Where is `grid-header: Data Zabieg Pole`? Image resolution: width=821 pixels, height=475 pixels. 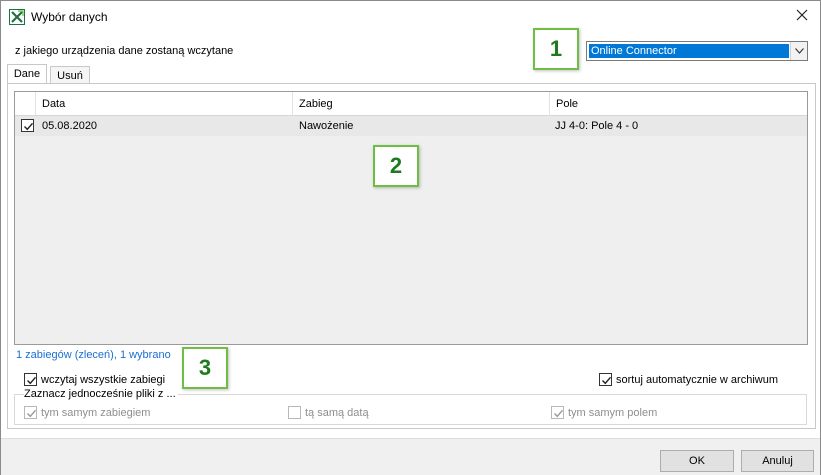
grid-header: Data Zabieg Pole is located at coordinates (411, 104).